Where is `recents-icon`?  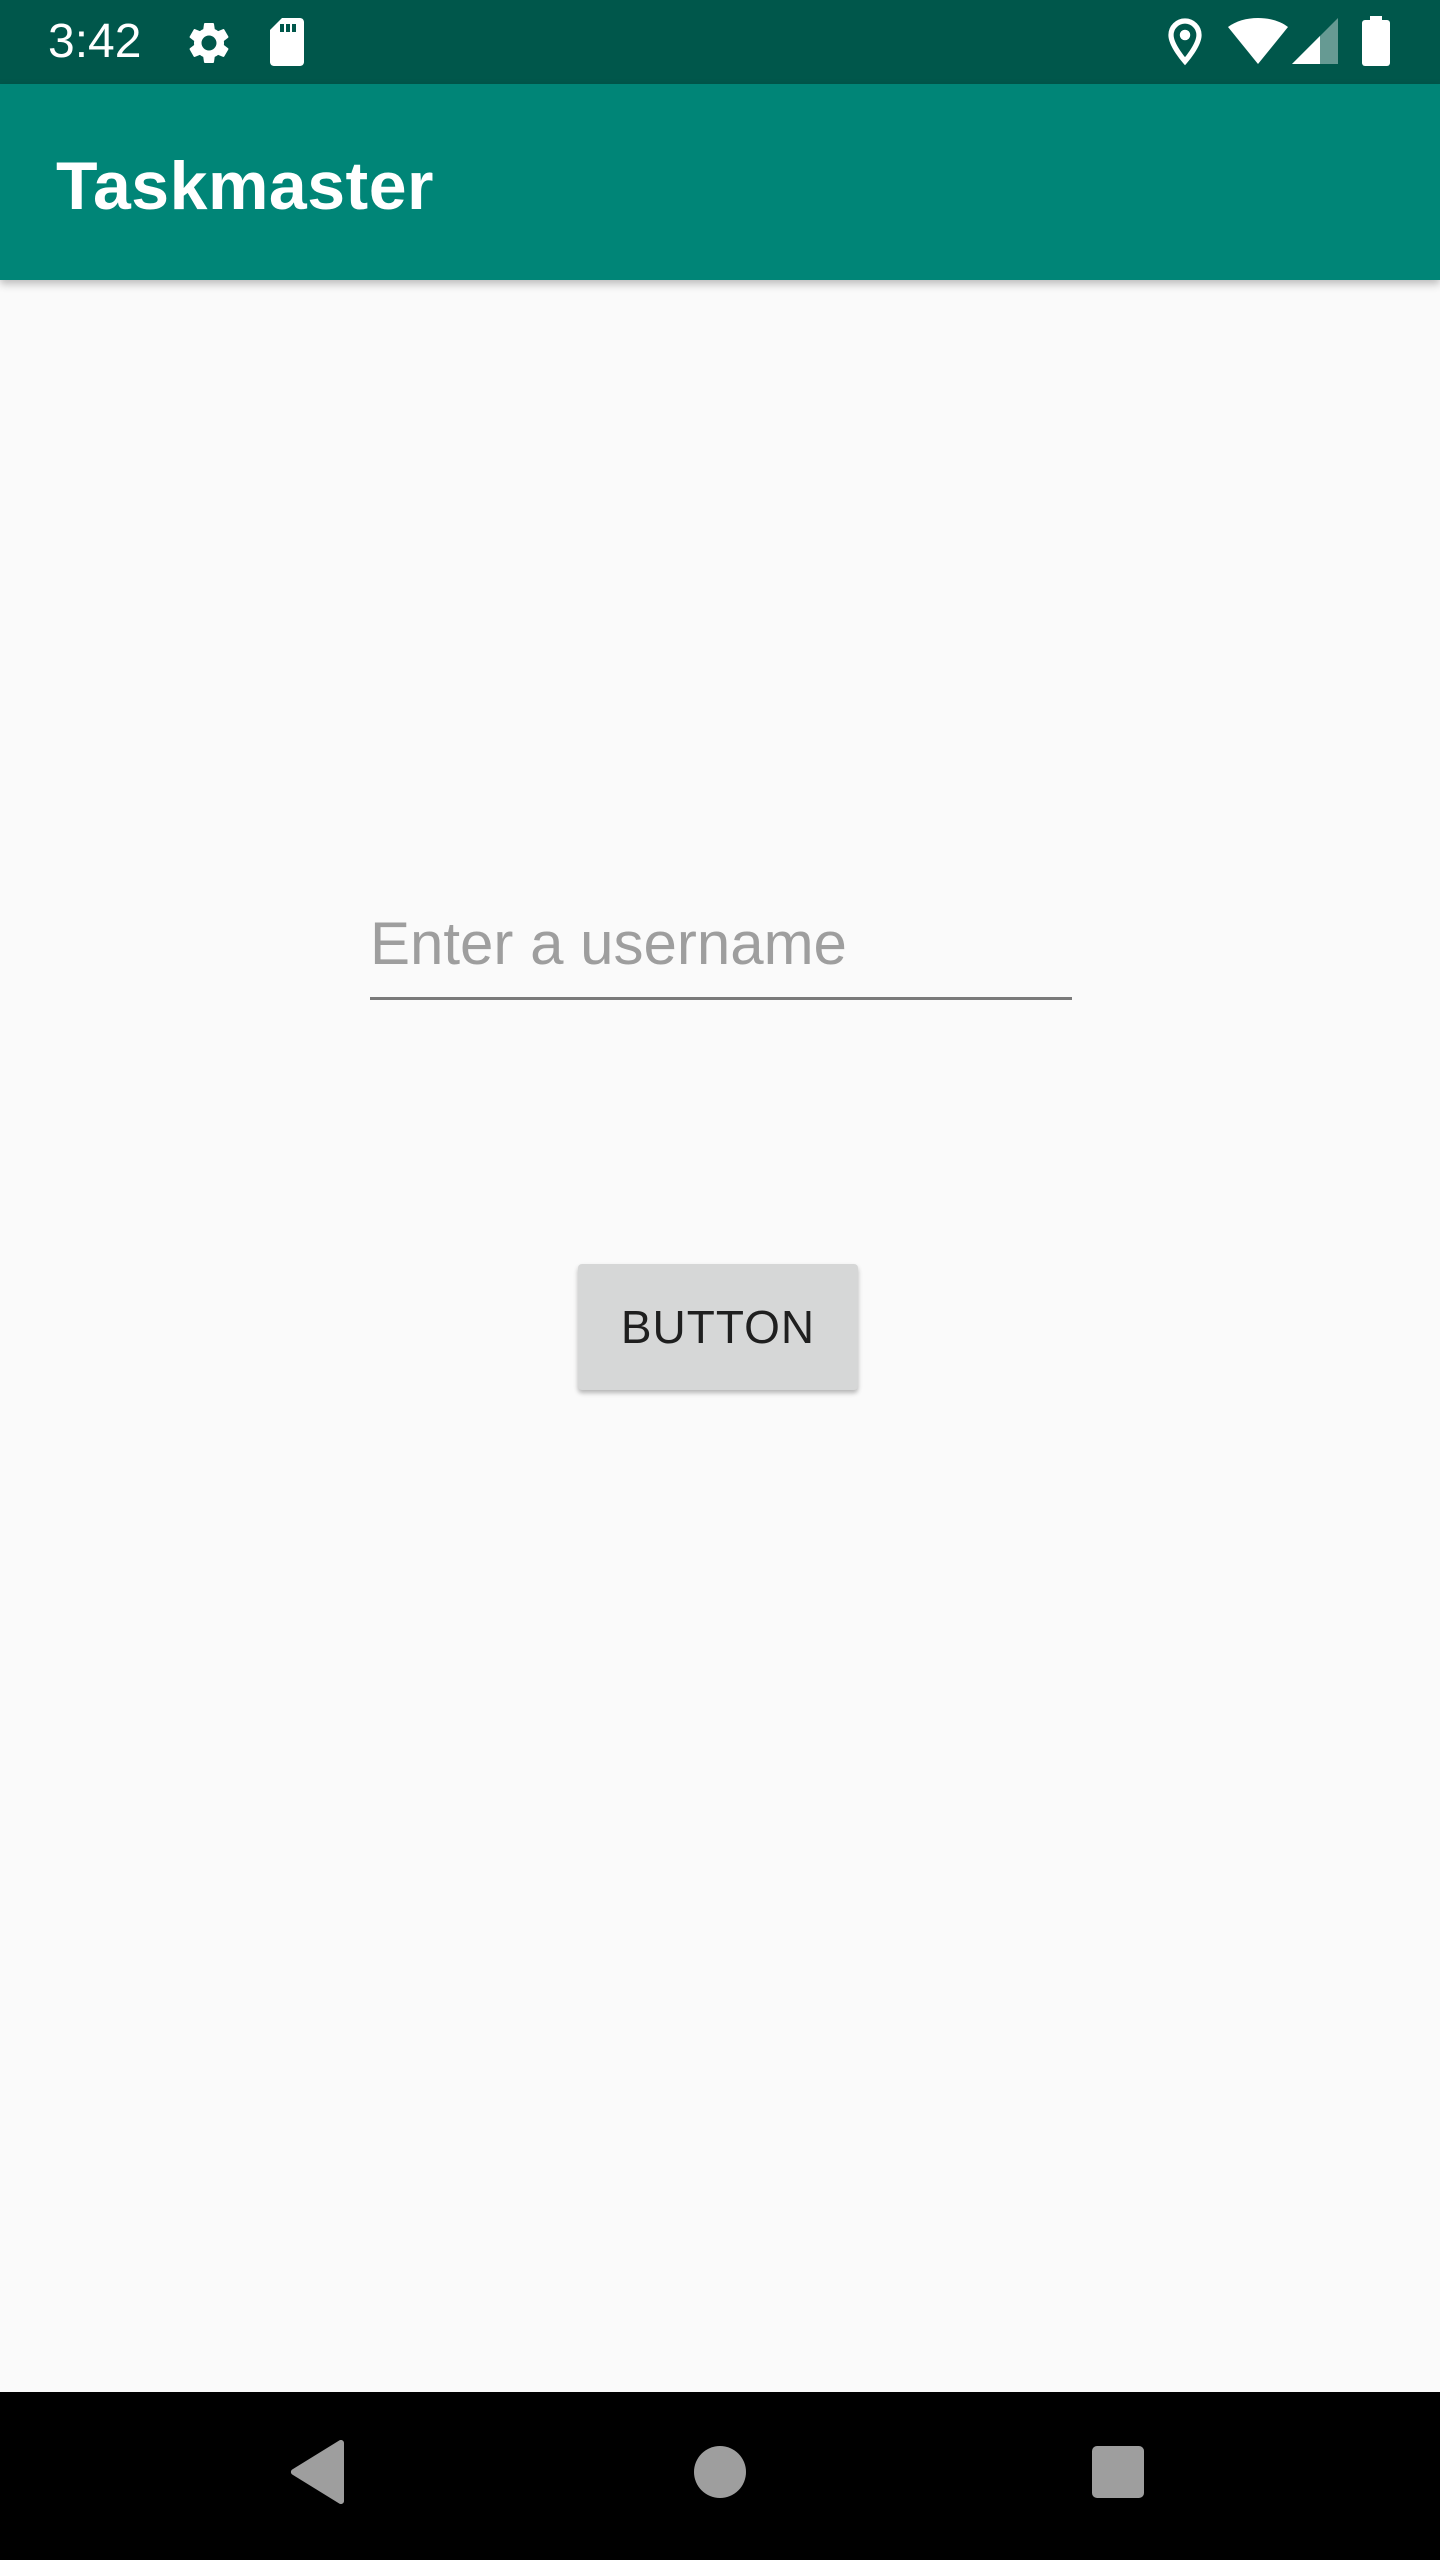
recents-icon is located at coordinates (1118, 2472).